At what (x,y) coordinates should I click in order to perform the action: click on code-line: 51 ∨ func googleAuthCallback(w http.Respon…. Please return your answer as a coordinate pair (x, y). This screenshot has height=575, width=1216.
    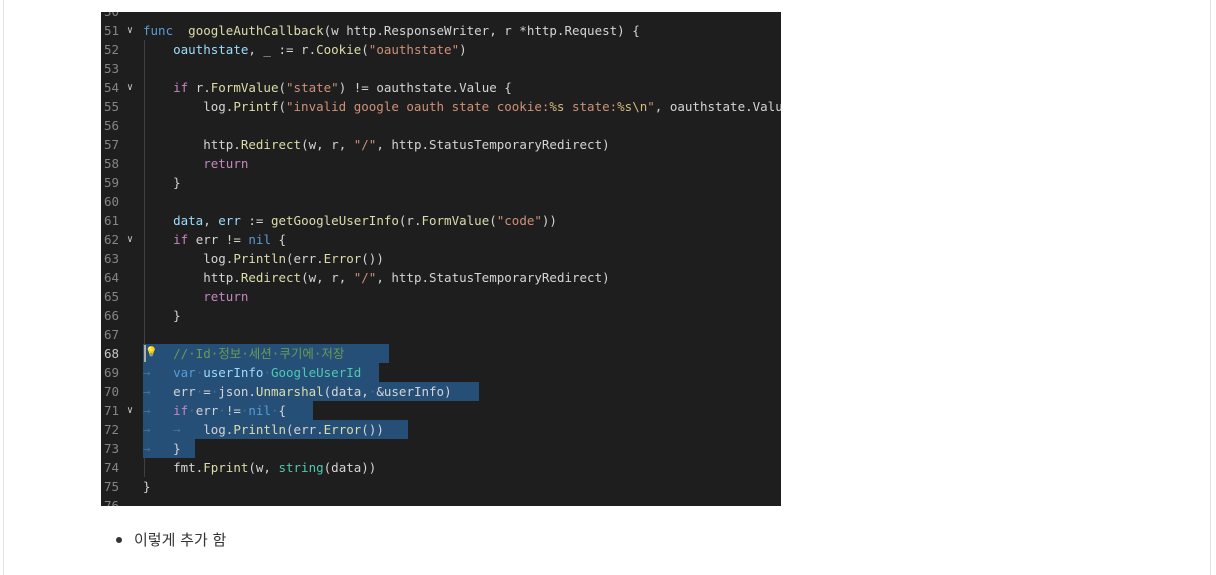
    Looking at the image, I should click on (441, 30).